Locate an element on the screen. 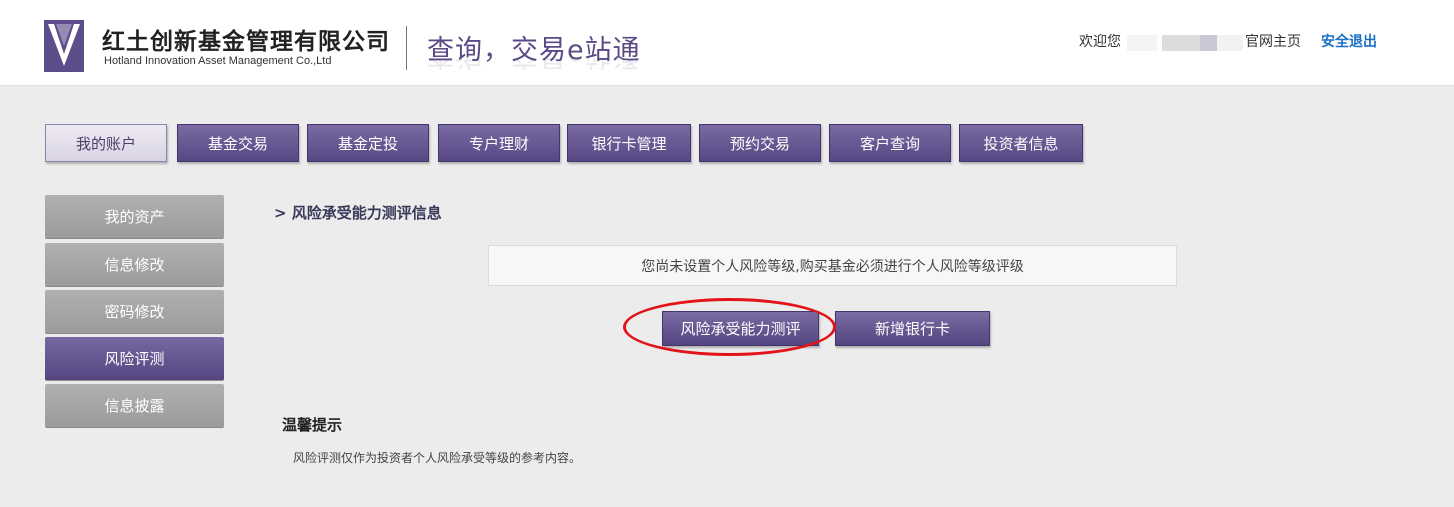 This screenshot has height=507, width=1454. tab-reserved-trading: 预约交易 is located at coordinates (760, 143).